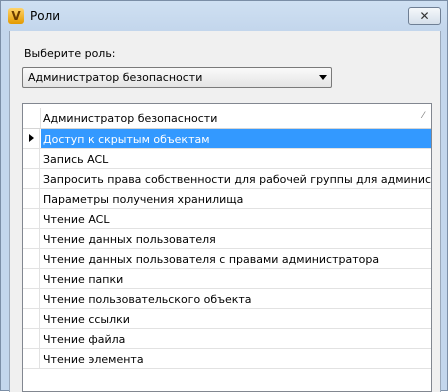 The width and height of the screenshot is (448, 392). I want to click on table-row: Чтение ссылки, so click(227, 319).